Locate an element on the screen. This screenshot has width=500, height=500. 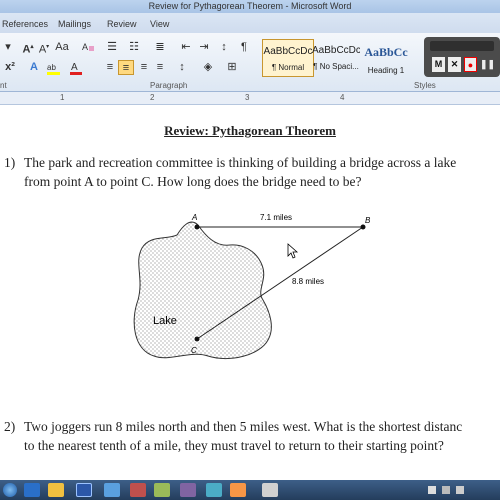
change-case-icon: Aa is located at coordinates (62, 47).